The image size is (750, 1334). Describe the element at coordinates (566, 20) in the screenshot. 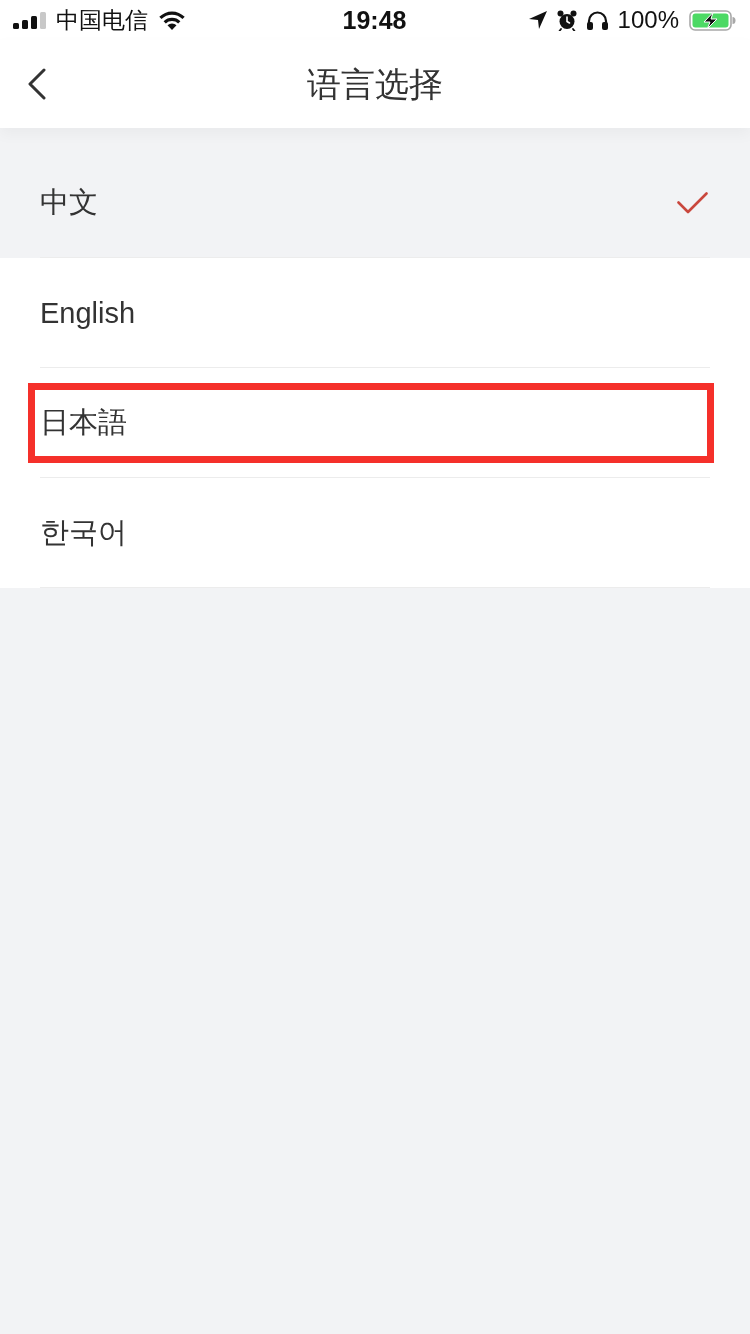

I see `alarm-clock-icon` at that location.